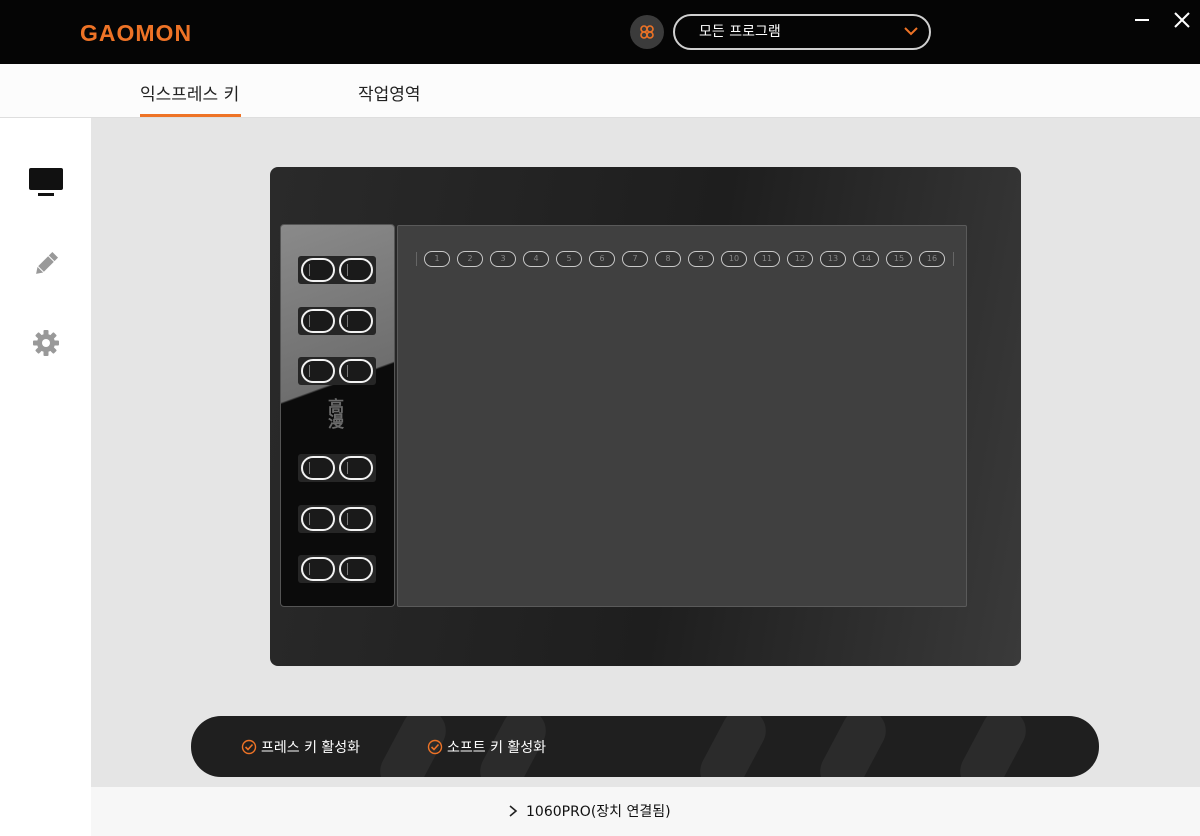  I want to click on gear-icon, so click(46, 343).